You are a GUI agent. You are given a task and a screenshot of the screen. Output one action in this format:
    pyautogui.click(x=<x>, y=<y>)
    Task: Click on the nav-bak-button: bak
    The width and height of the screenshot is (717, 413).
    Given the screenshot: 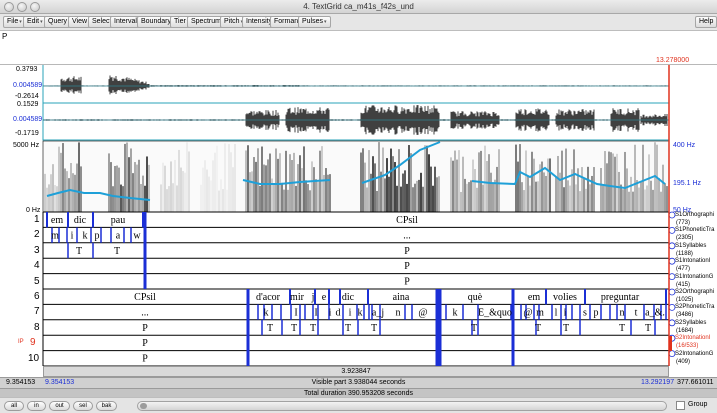 What is the action you would take?
    pyautogui.click(x=106, y=406)
    